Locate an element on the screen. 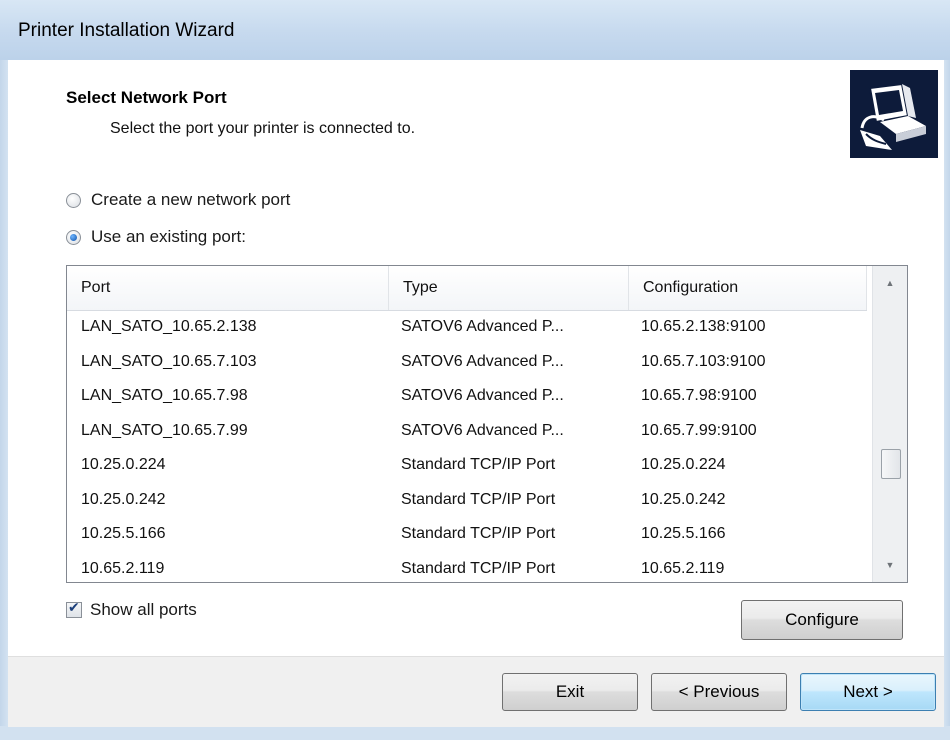  printer-computer-graphic is located at coordinates (894, 114).